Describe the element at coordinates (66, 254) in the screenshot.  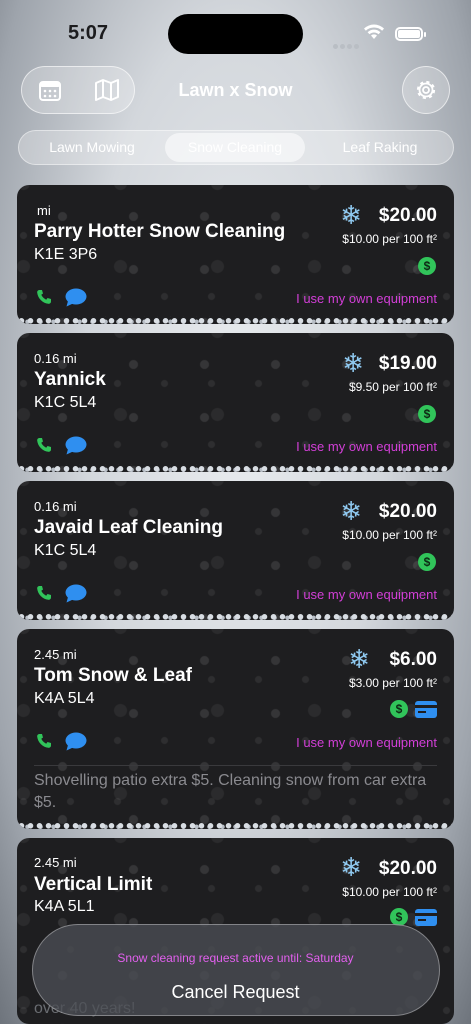
I see `provider-postal-code: K1E 3P6` at that location.